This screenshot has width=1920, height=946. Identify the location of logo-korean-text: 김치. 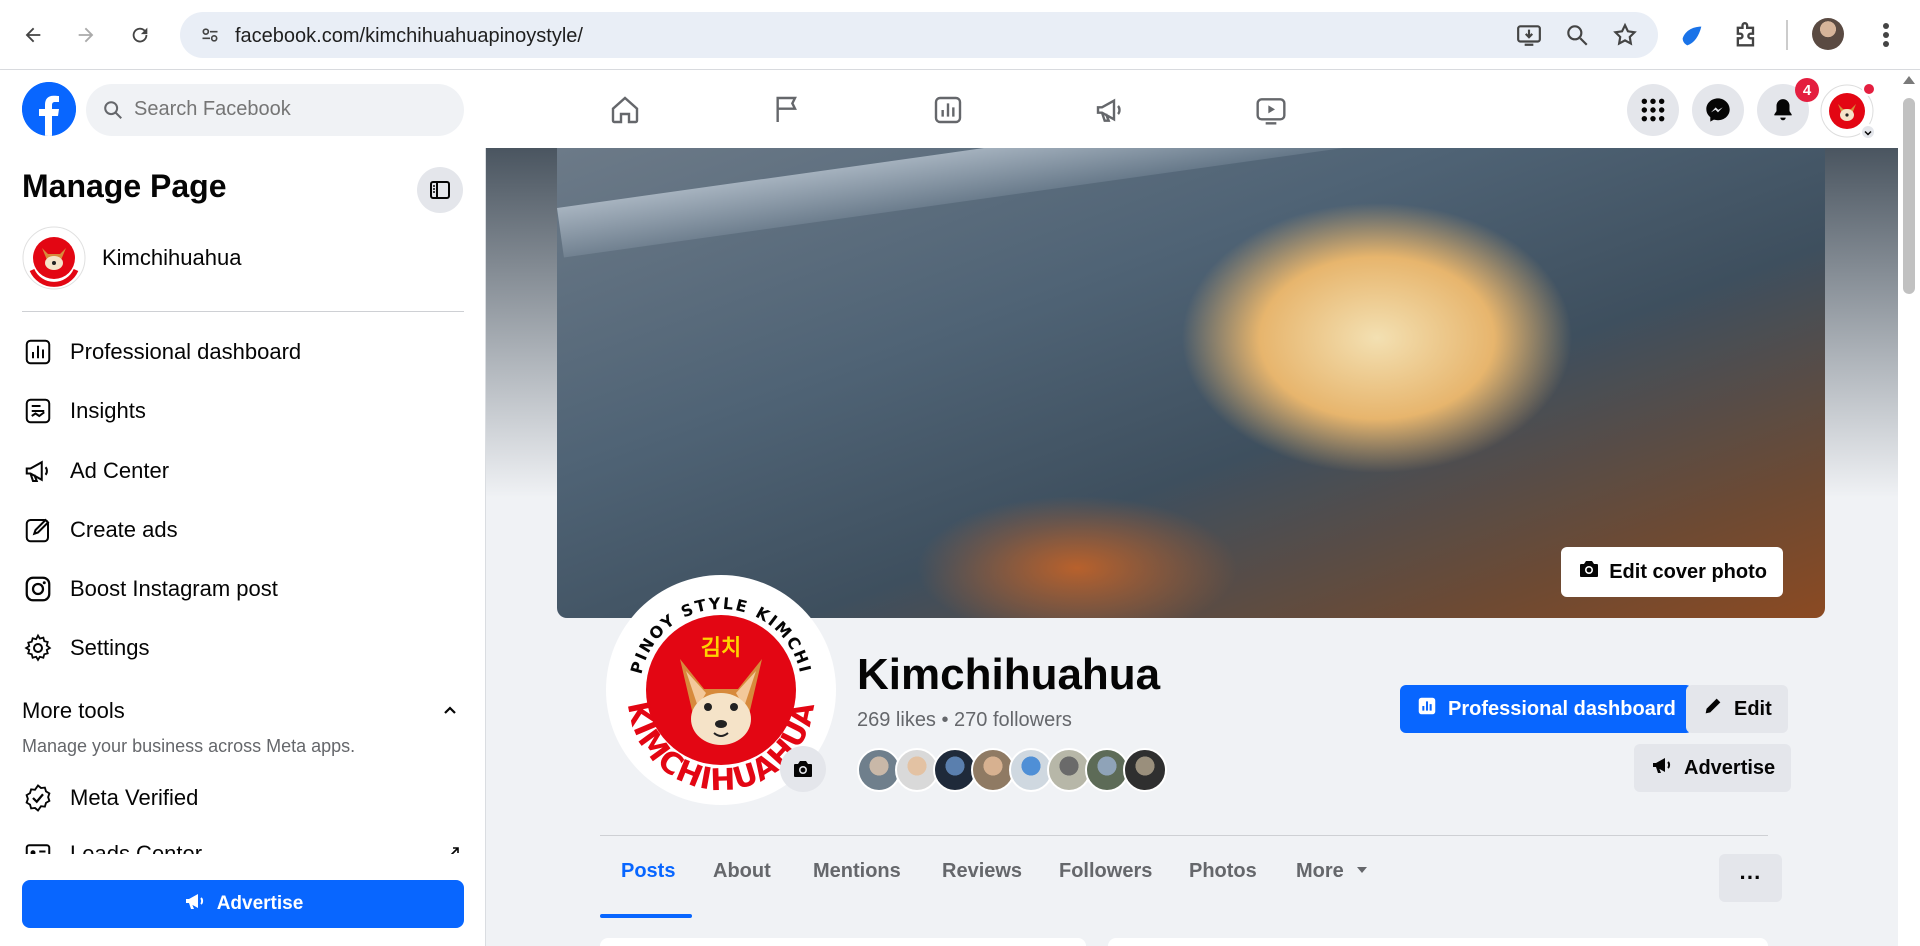
(721, 648).